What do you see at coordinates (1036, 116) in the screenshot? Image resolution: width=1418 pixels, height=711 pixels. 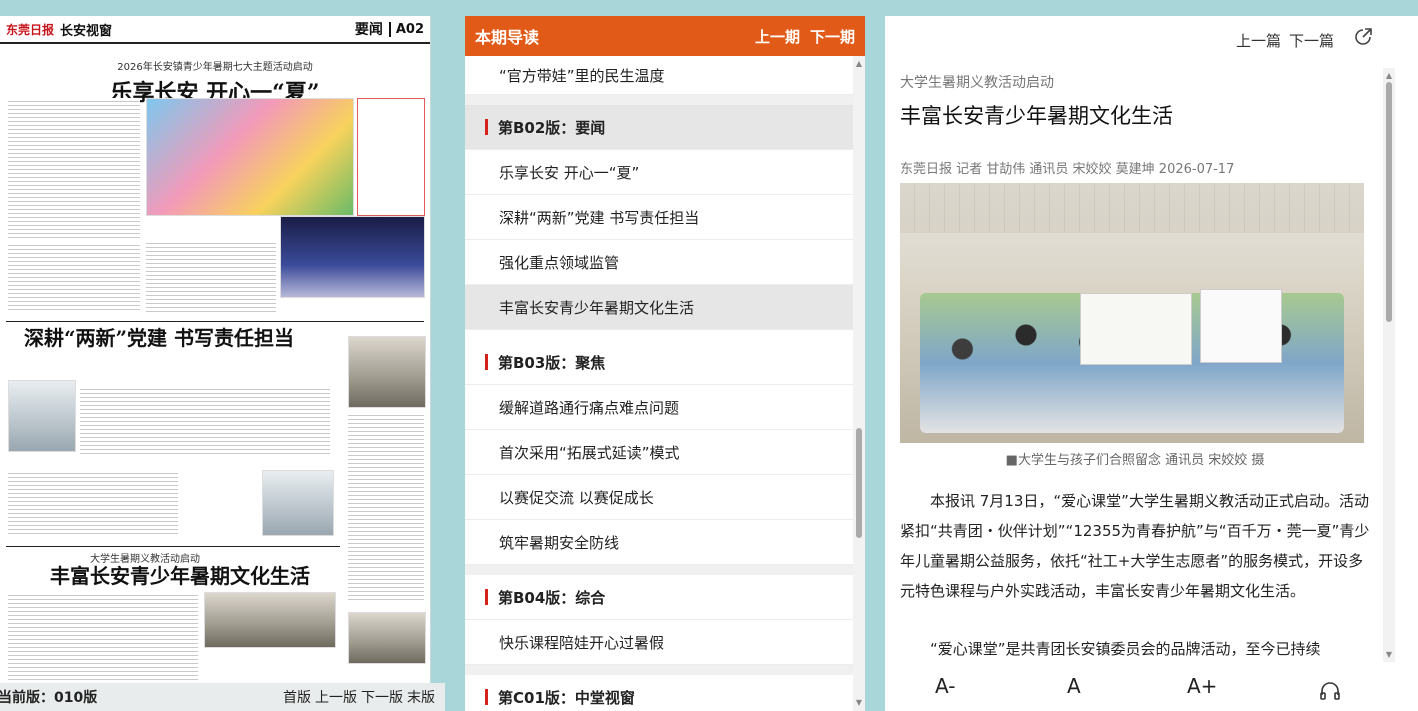 I see `article-title: 丰富长安青少年暑期文化生活` at bounding box center [1036, 116].